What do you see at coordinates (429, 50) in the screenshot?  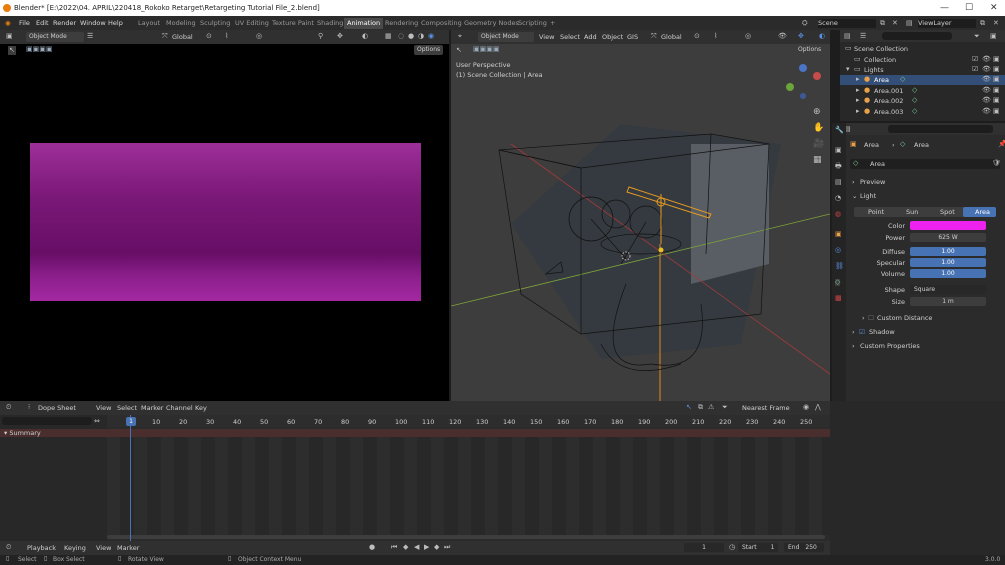 I see `left-options-dropdown: Options` at bounding box center [429, 50].